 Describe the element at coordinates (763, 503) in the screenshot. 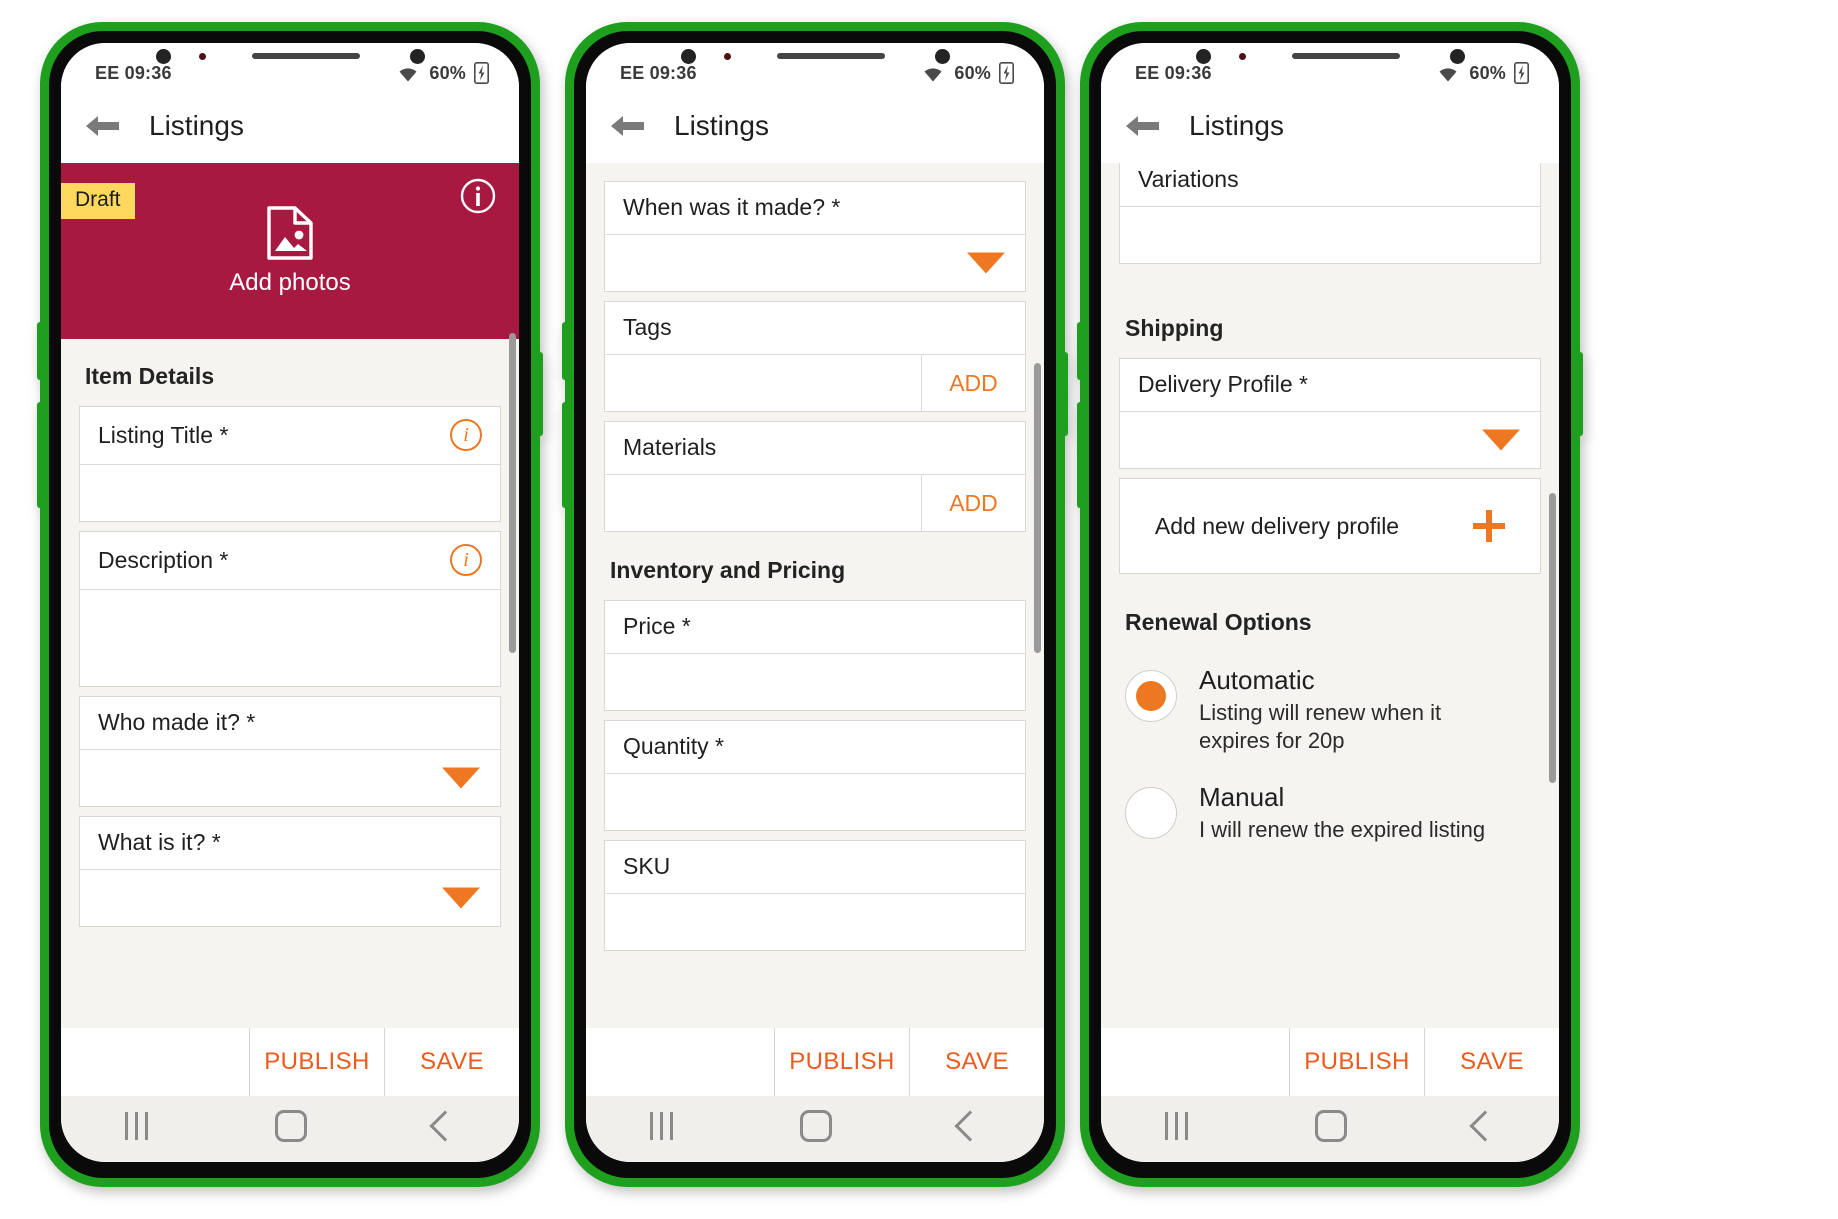

I see `materials-input` at that location.